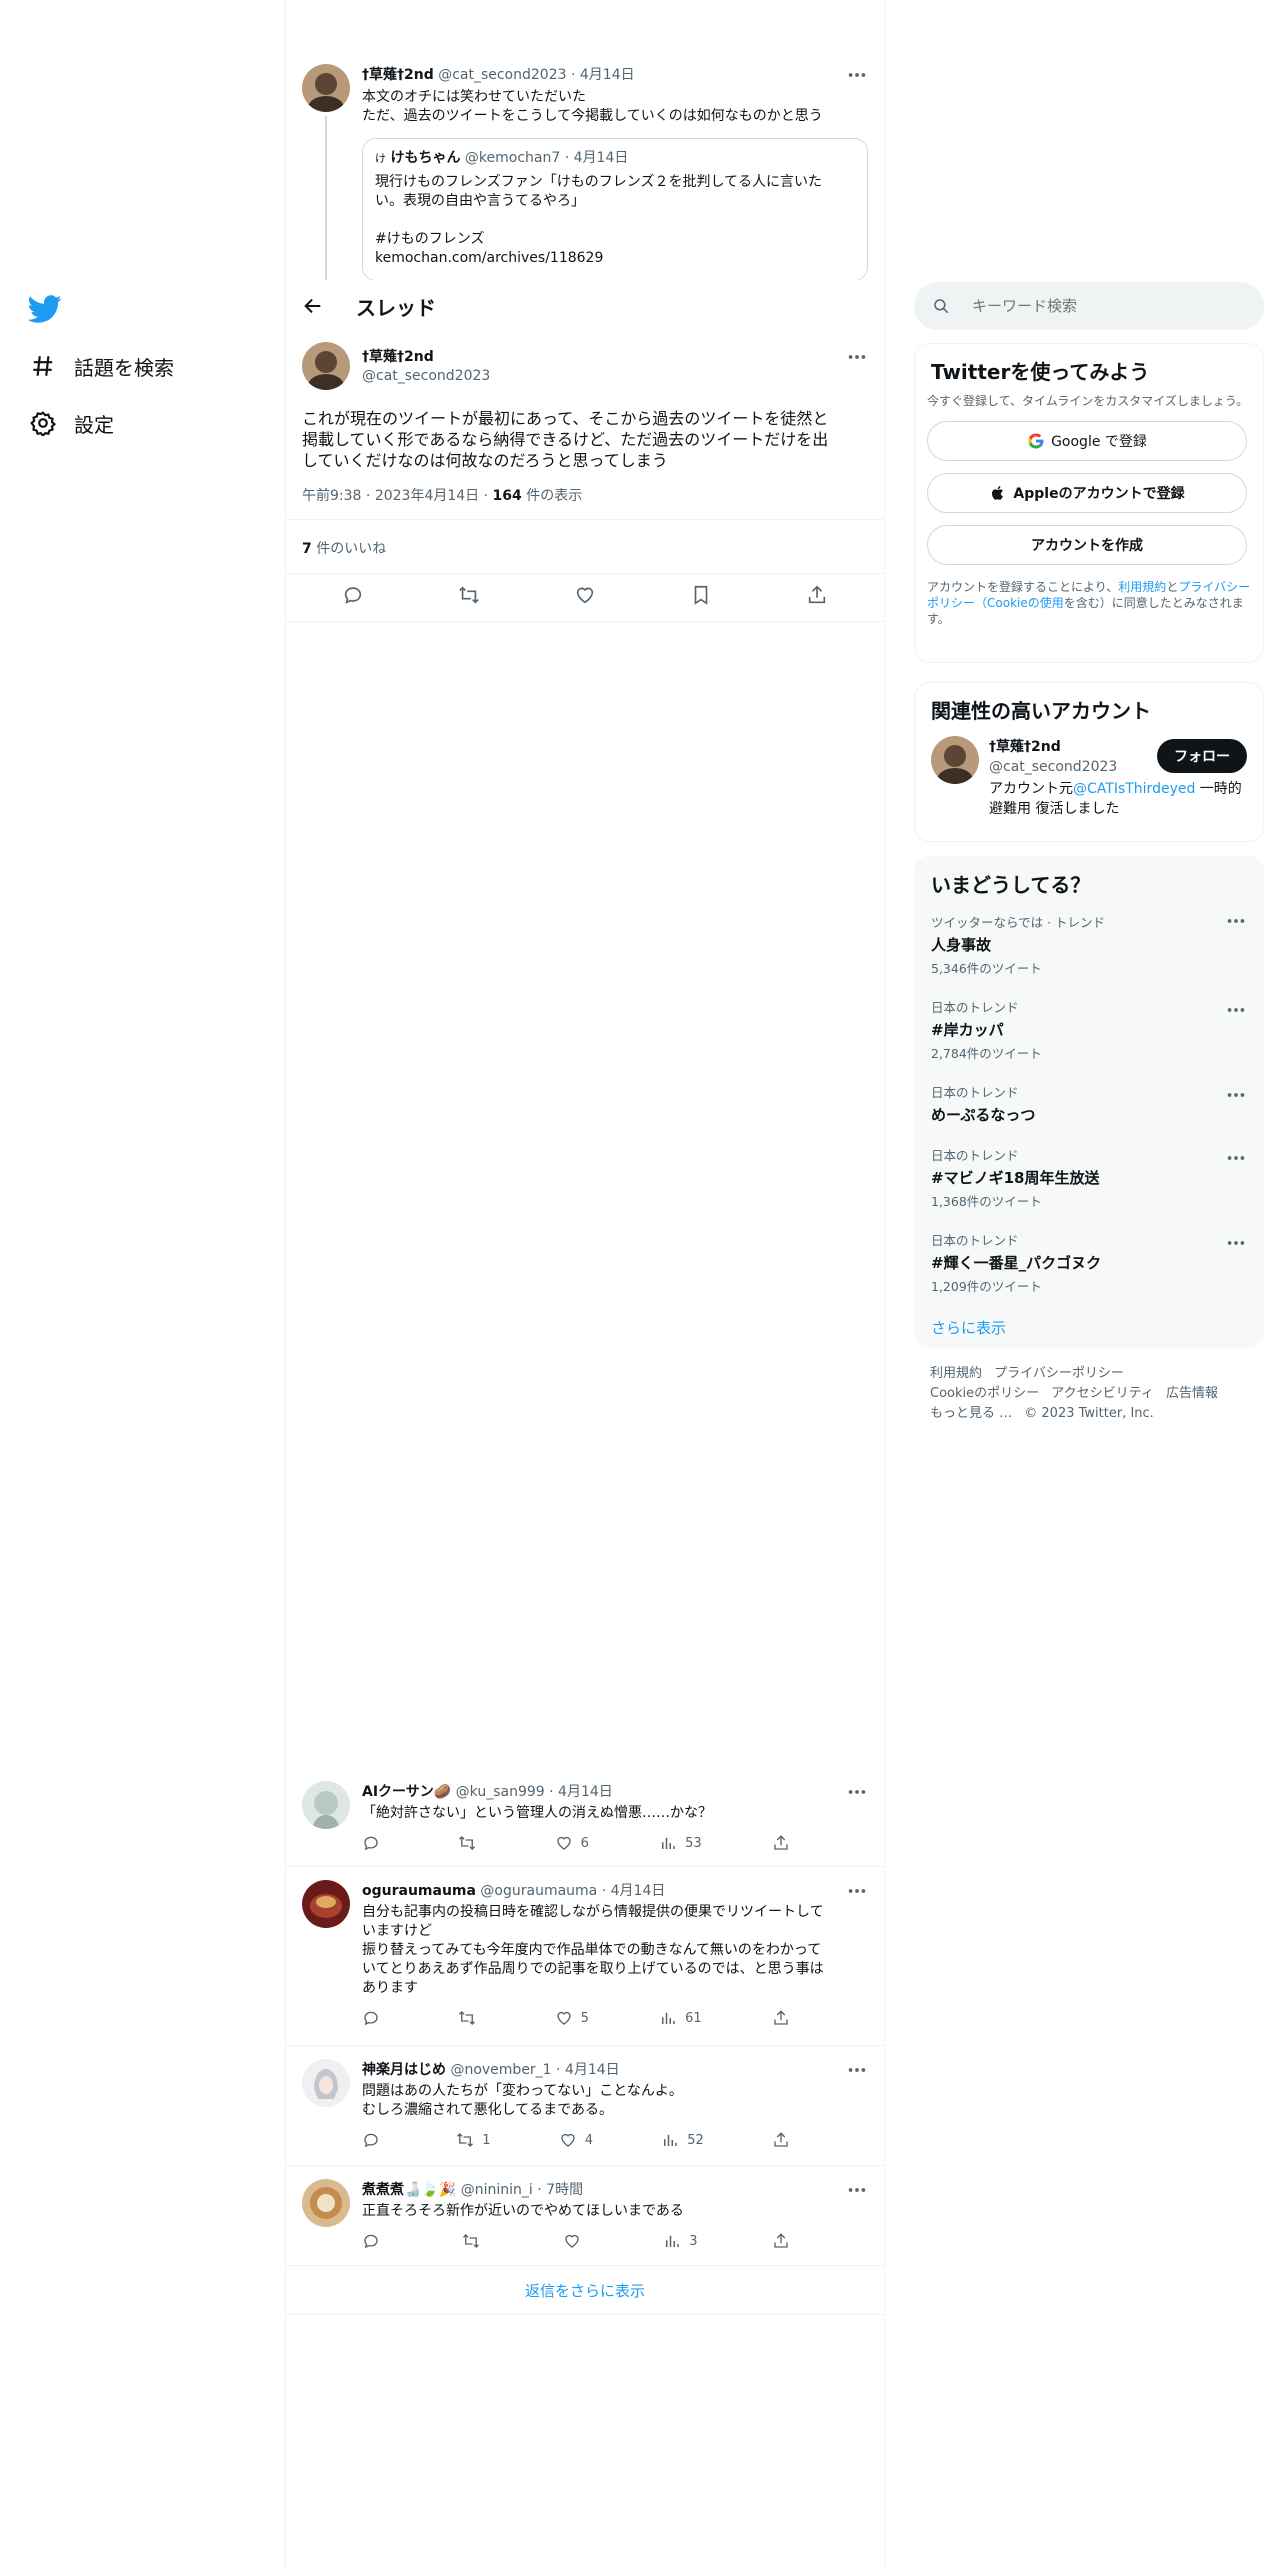 This screenshot has height=2568, width=1284. I want to click on views-button: 3, so click(680, 2241).